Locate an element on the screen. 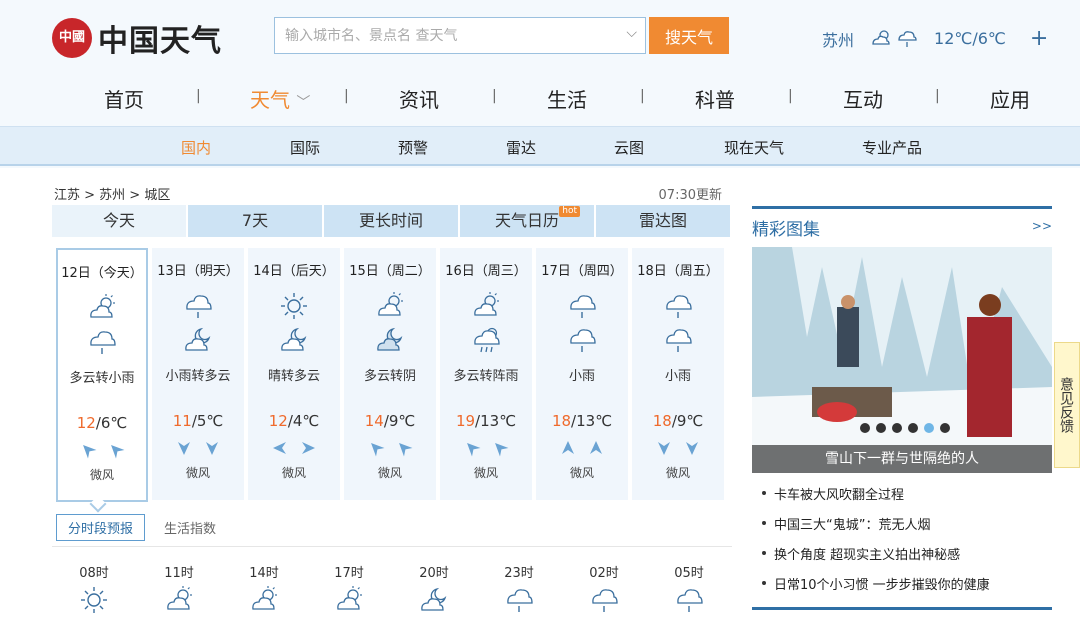 The height and width of the screenshot is (620, 1080). hour-label: 11时 is located at coordinates (179, 573).